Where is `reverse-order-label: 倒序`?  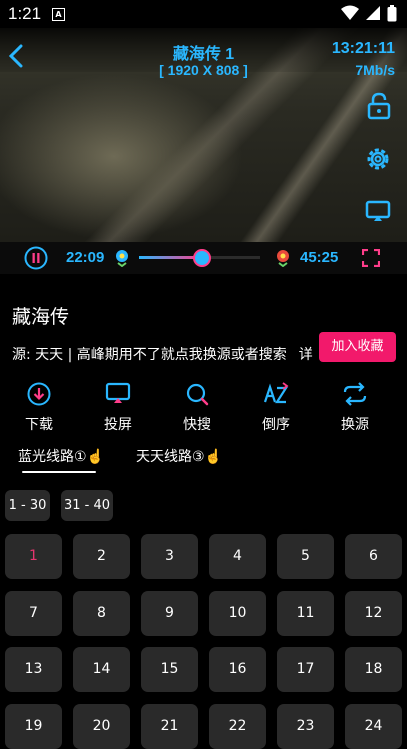
reverse-order-label: 倒序 is located at coordinates (276, 425).